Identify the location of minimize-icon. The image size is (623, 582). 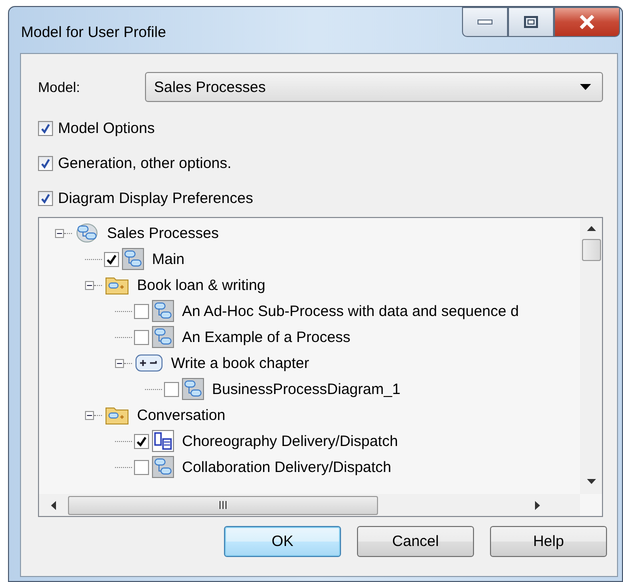
(485, 22).